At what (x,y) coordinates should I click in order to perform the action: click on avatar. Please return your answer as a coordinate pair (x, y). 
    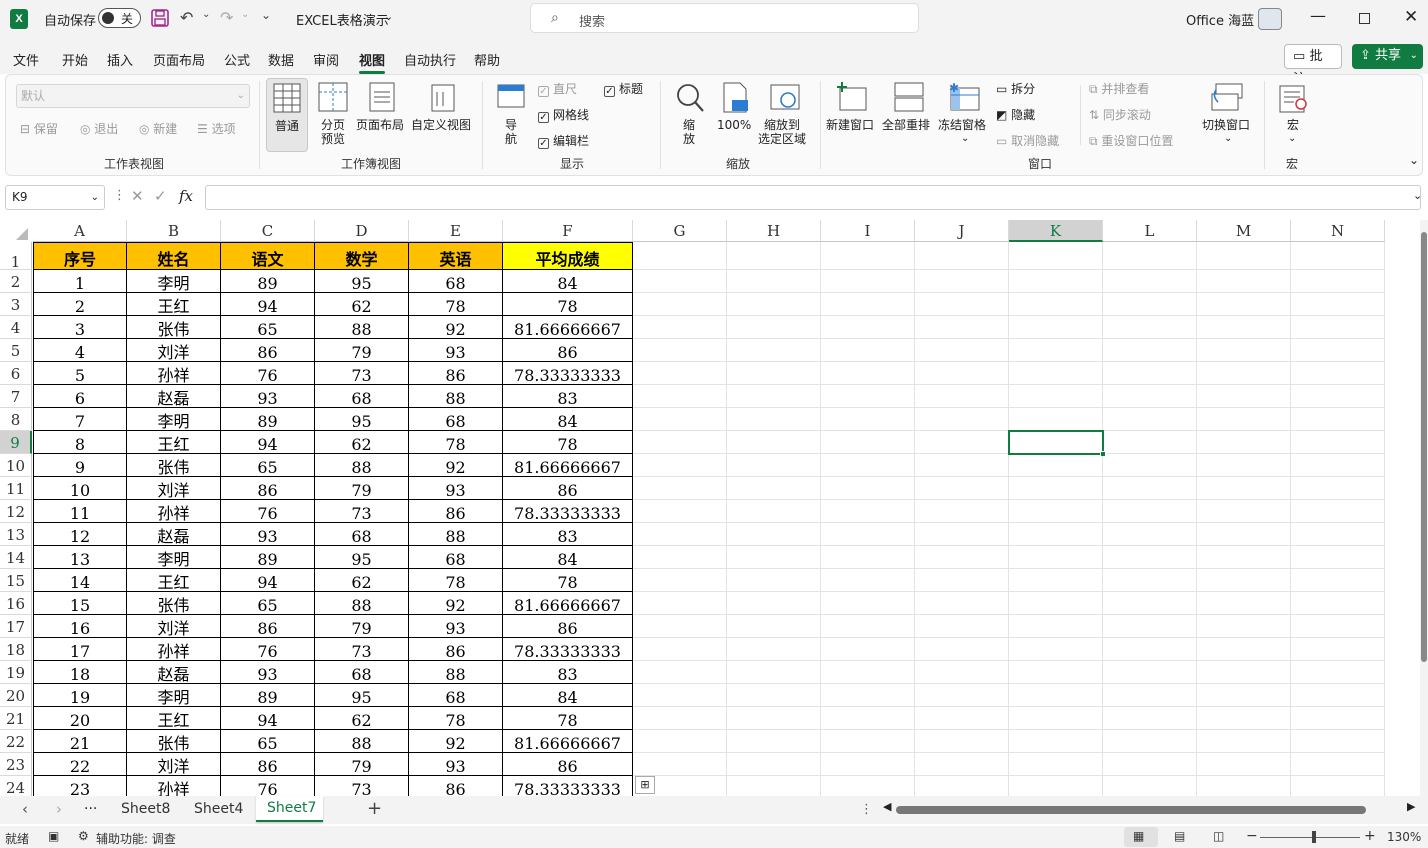
    Looking at the image, I should click on (1270, 19).